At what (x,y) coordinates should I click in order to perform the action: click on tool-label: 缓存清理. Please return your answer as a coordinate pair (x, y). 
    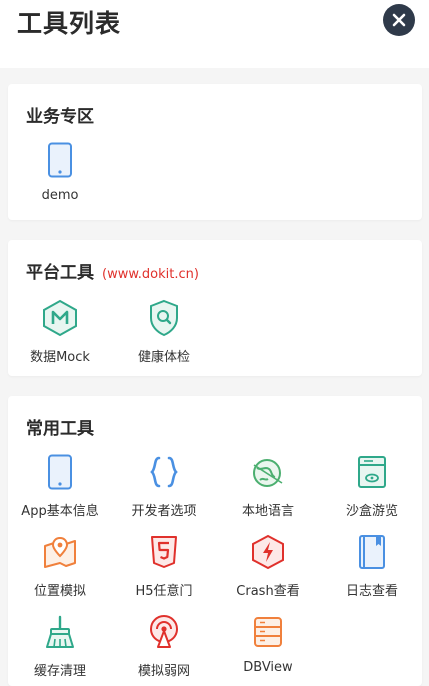
    Looking at the image, I should click on (59, 671).